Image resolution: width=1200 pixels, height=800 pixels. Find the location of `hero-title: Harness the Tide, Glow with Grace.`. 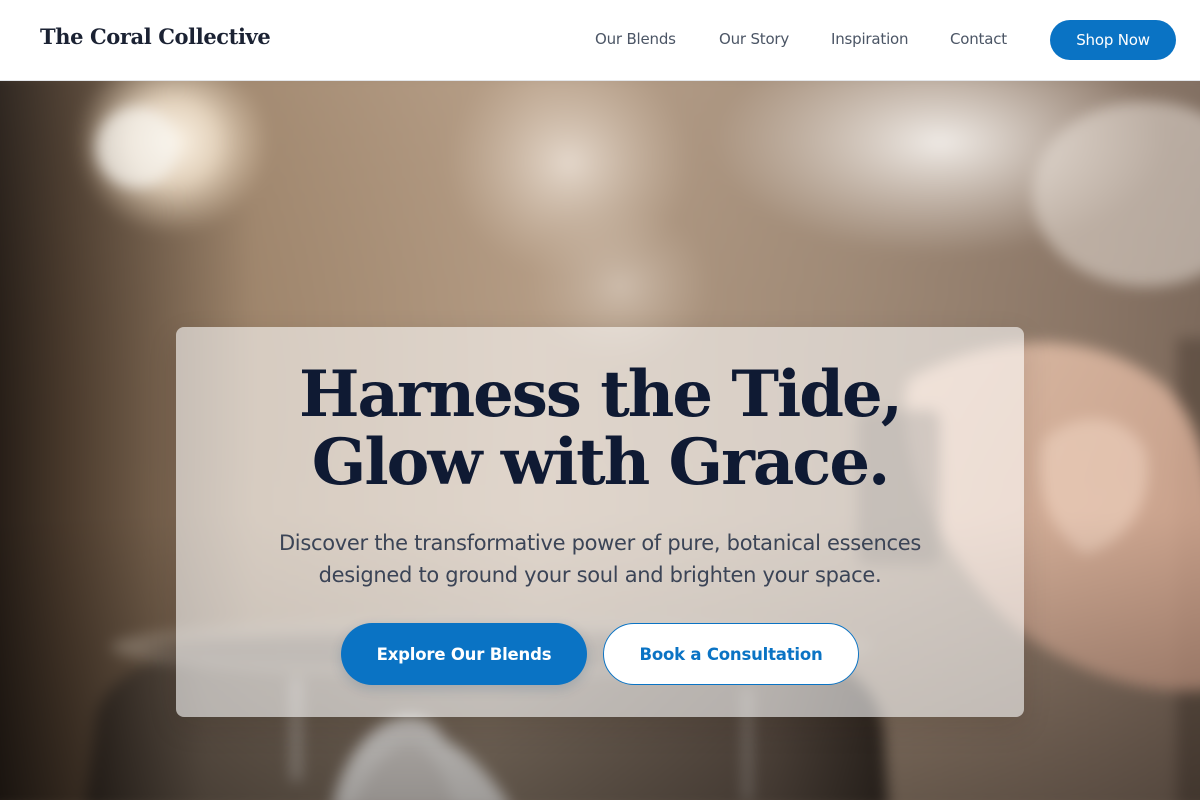

hero-title: Harness the Tide, Glow with Grace. is located at coordinates (600, 429).